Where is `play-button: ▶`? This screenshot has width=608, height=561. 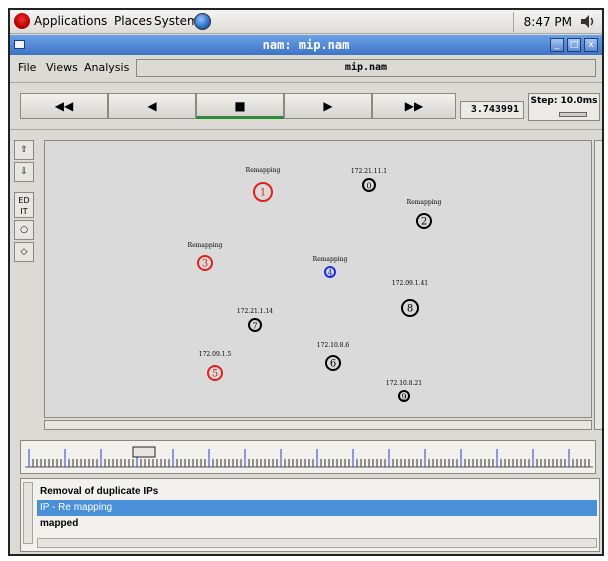 play-button: ▶ is located at coordinates (328, 106).